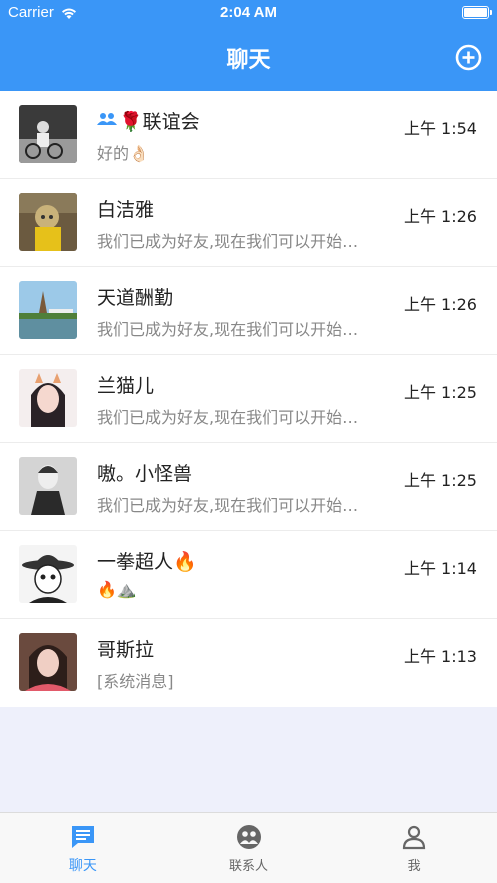  I want to click on tab-me: 我, so click(414, 848).